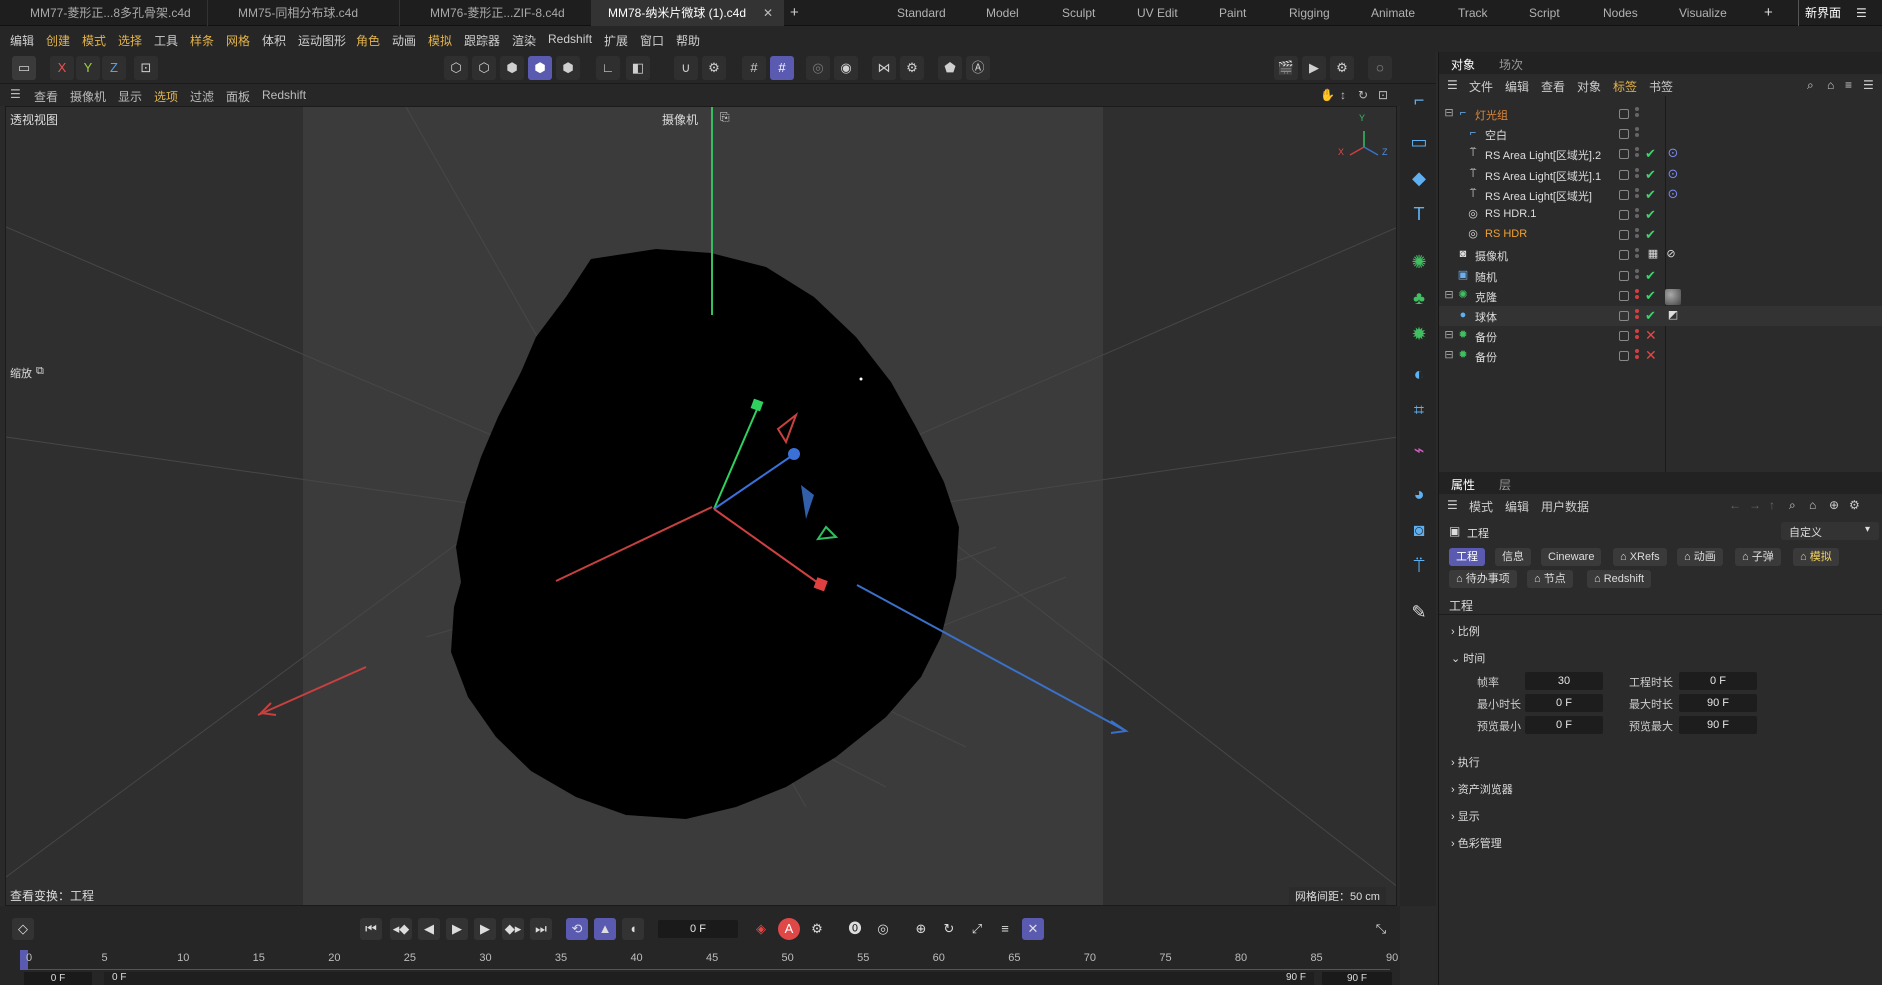 This screenshot has width=1882, height=985. I want to click on rotate-view-icon: ↻, so click(1363, 95).